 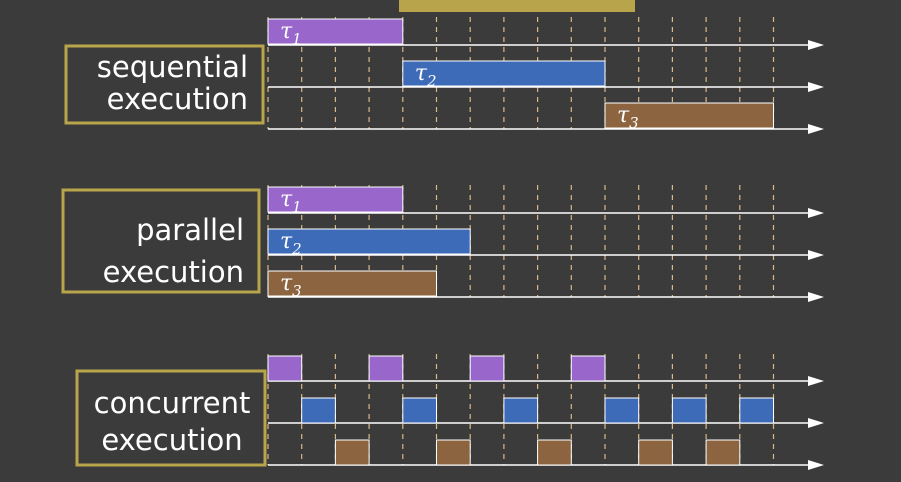 What do you see at coordinates (190, 230) in the screenshot?
I see `parallel-label-line: parallel` at bounding box center [190, 230].